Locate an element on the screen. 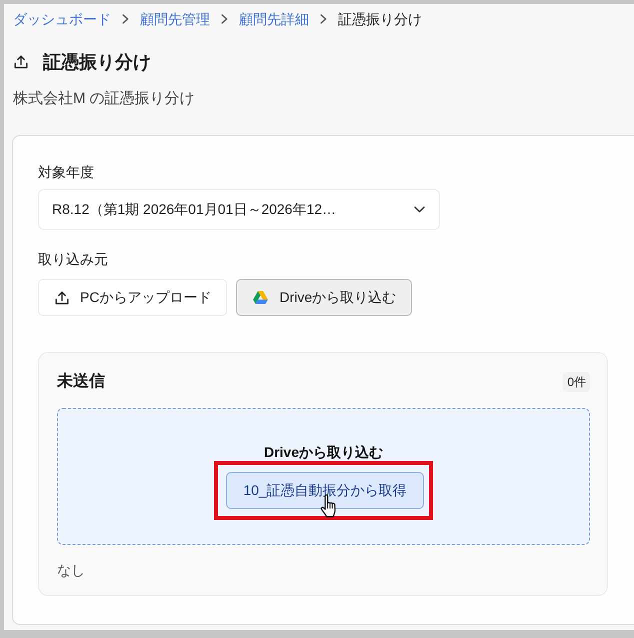 Image resolution: width=634 pixels, height=638 pixels. source-option-button: PCからアップロード is located at coordinates (133, 297).